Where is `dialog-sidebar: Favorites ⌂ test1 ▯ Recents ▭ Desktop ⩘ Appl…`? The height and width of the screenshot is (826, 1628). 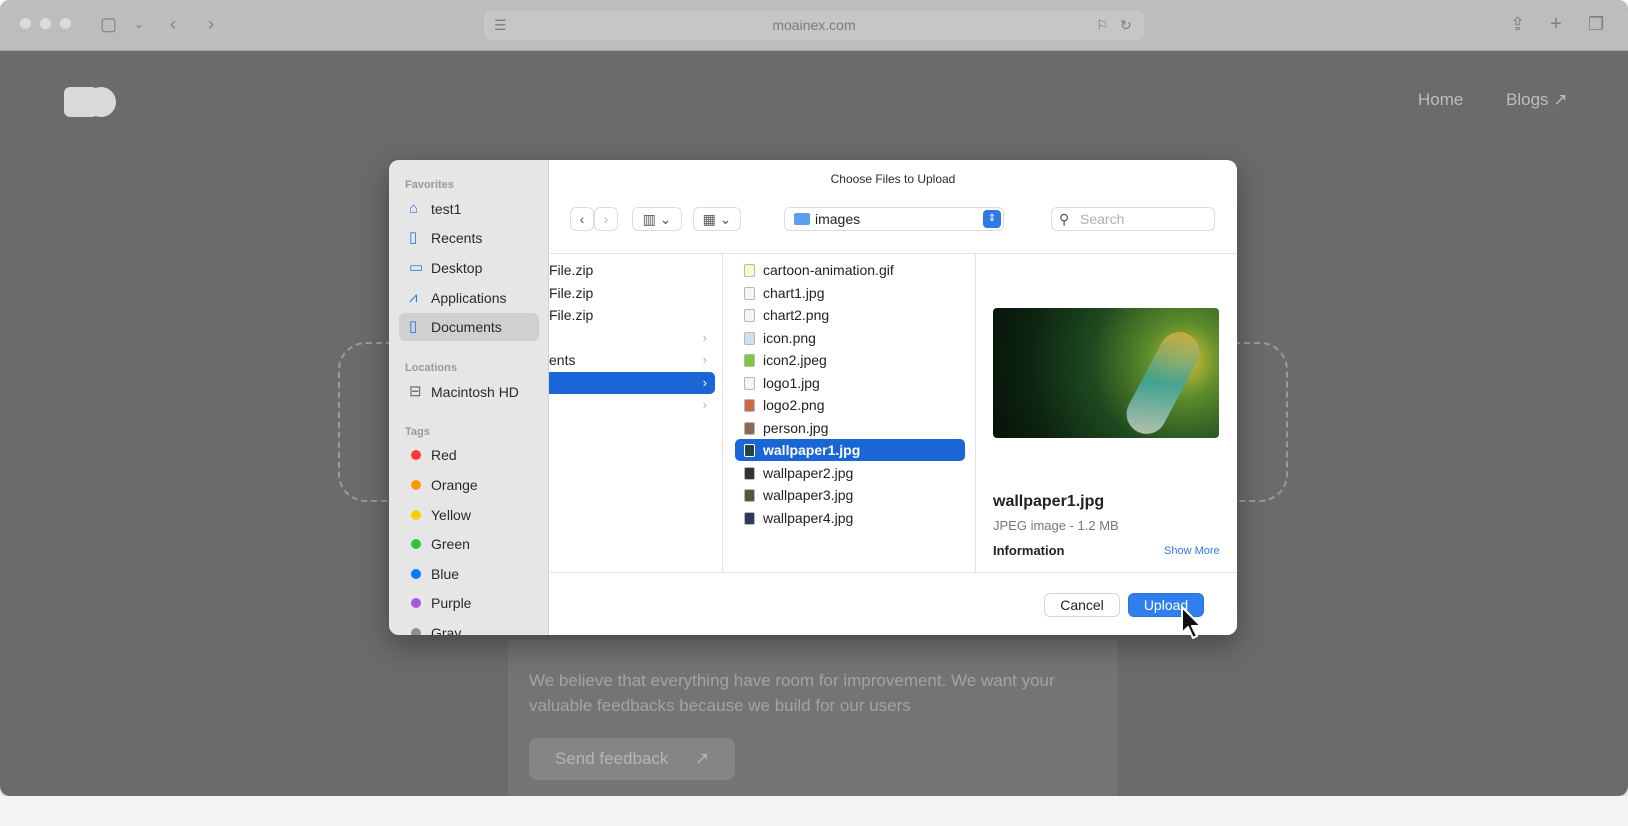
dialog-sidebar: Favorites ⌂ test1 ▯ Recents ▭ Desktop ⩘ Appl… is located at coordinates (469, 397).